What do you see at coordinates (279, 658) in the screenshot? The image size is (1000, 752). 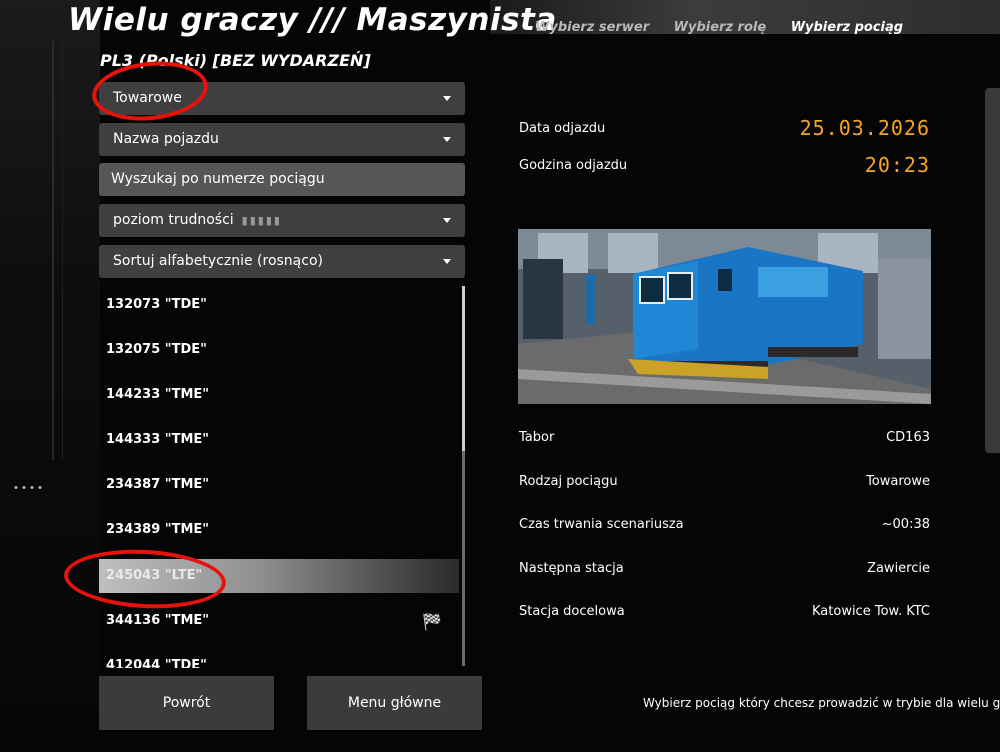 I see `train-list-item: 412044 "TDE"` at bounding box center [279, 658].